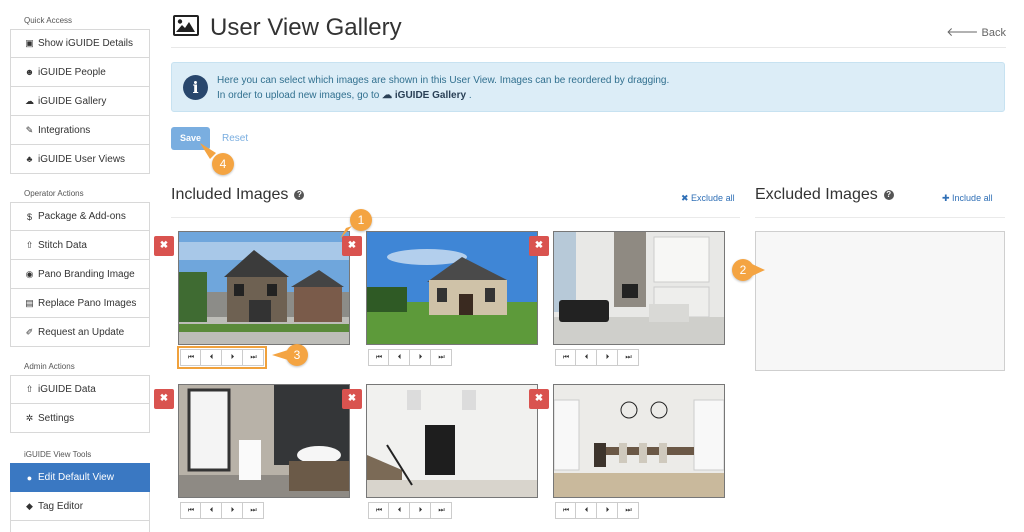 The height and width of the screenshot is (532, 1024). Describe the element at coordinates (29, 417) in the screenshot. I see `gears-icon: ✲` at that location.